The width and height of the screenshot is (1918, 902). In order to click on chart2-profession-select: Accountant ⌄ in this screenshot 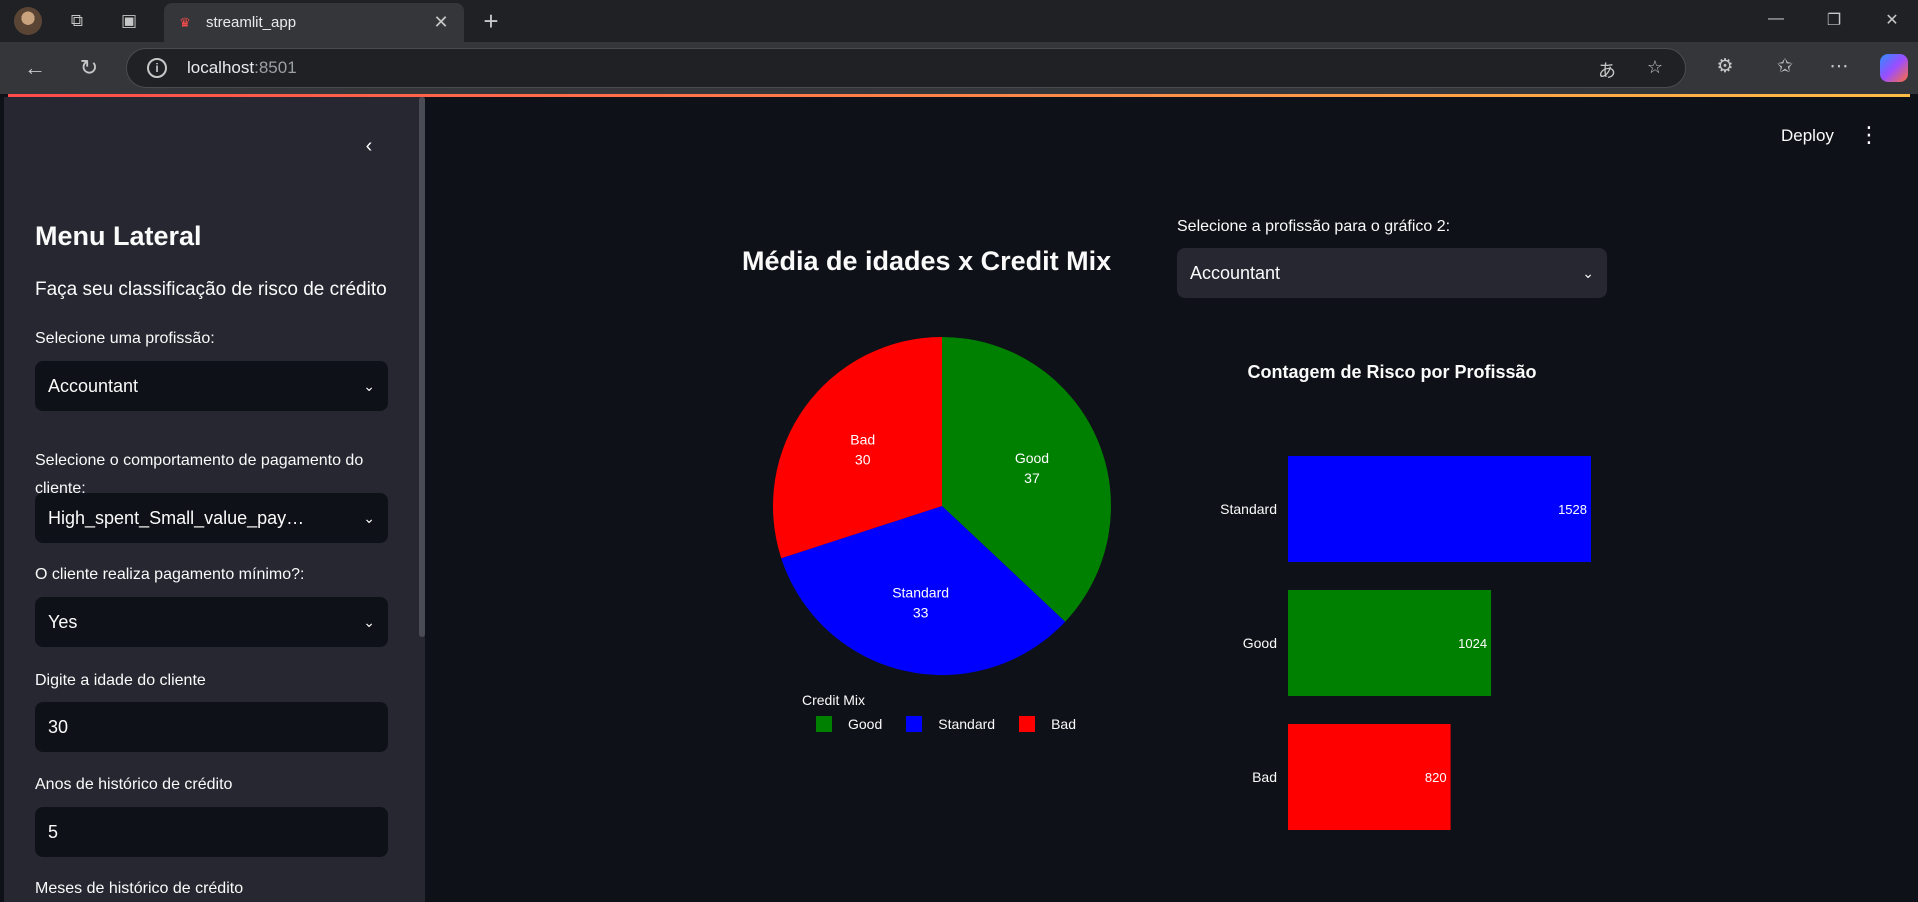, I will do `click(1392, 273)`.